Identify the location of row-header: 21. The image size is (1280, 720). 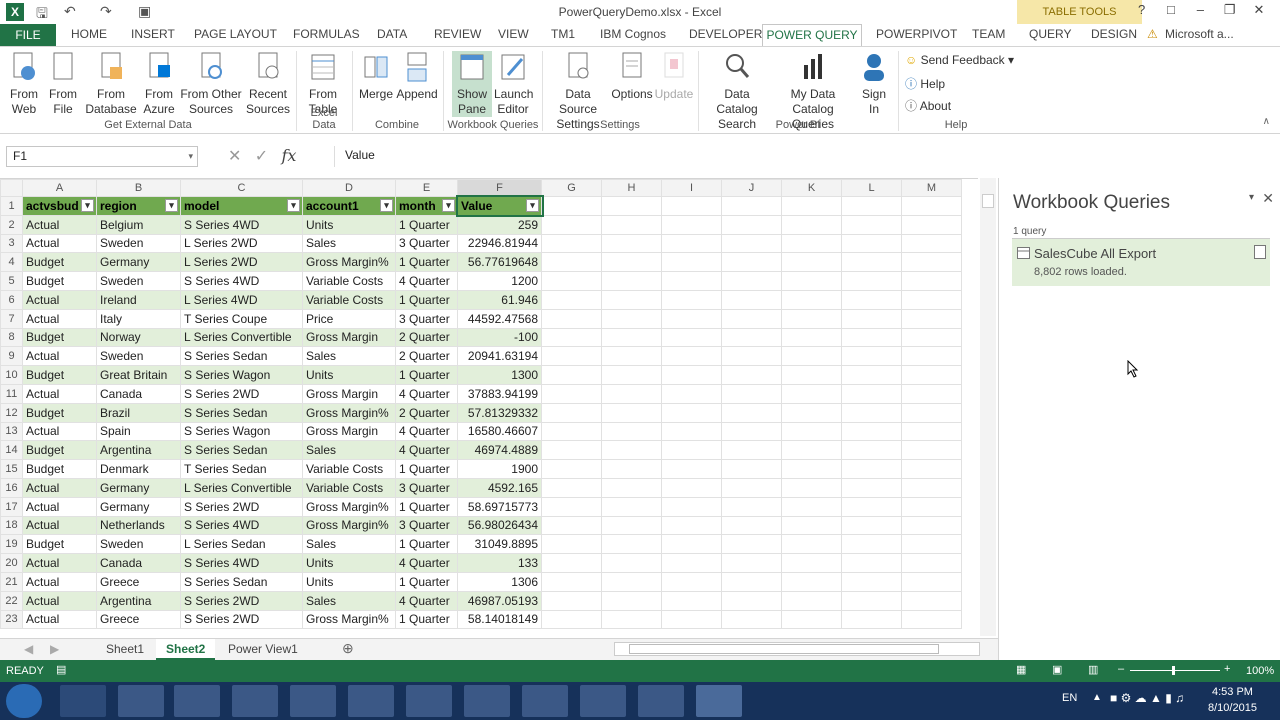
(11, 581).